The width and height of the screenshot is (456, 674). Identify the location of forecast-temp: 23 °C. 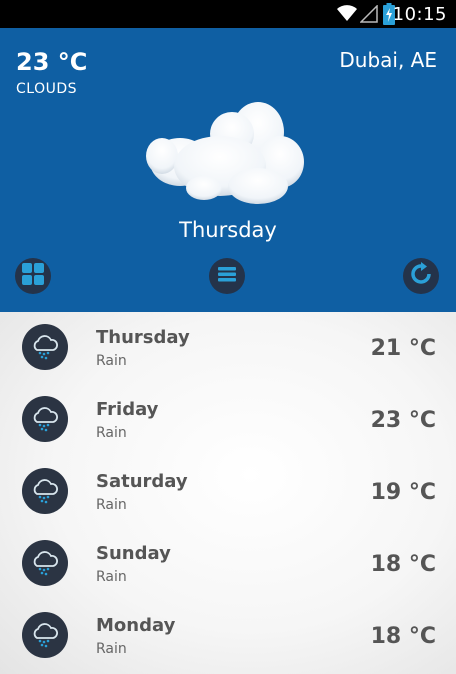
(403, 420).